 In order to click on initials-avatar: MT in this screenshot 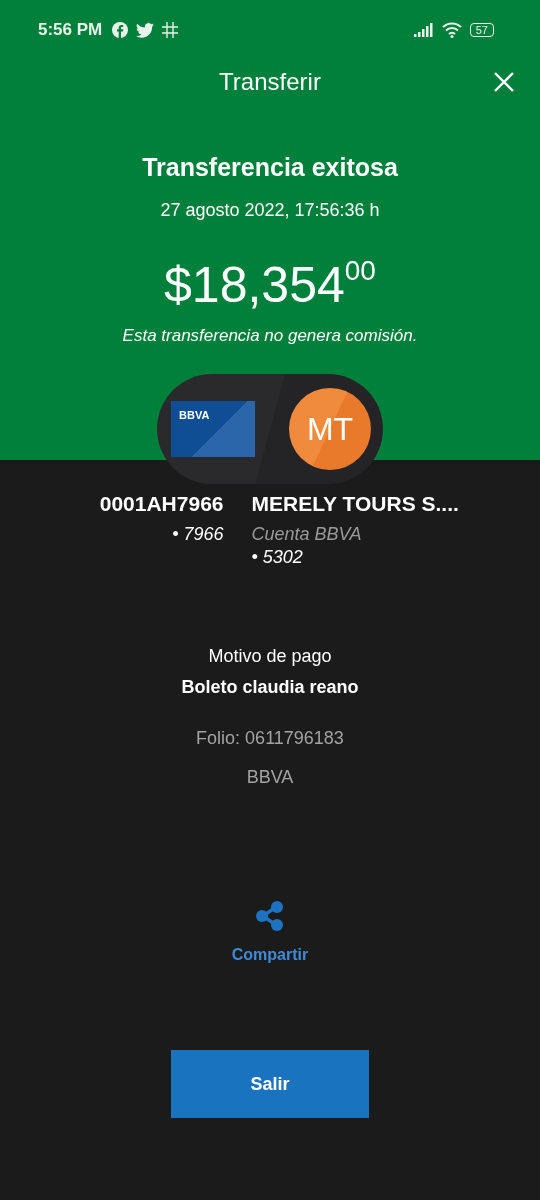, I will do `click(330, 429)`.